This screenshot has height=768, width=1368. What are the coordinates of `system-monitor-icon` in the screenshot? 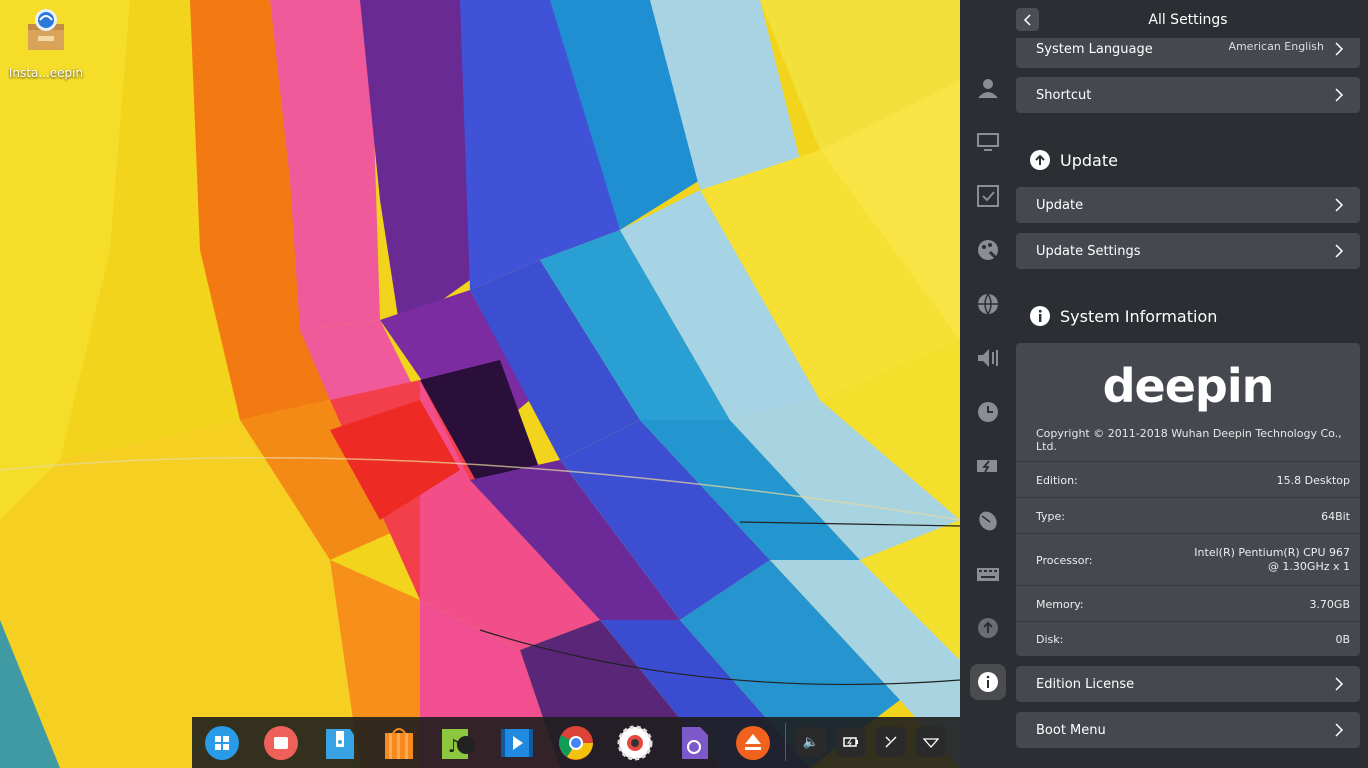 It's located at (694, 743).